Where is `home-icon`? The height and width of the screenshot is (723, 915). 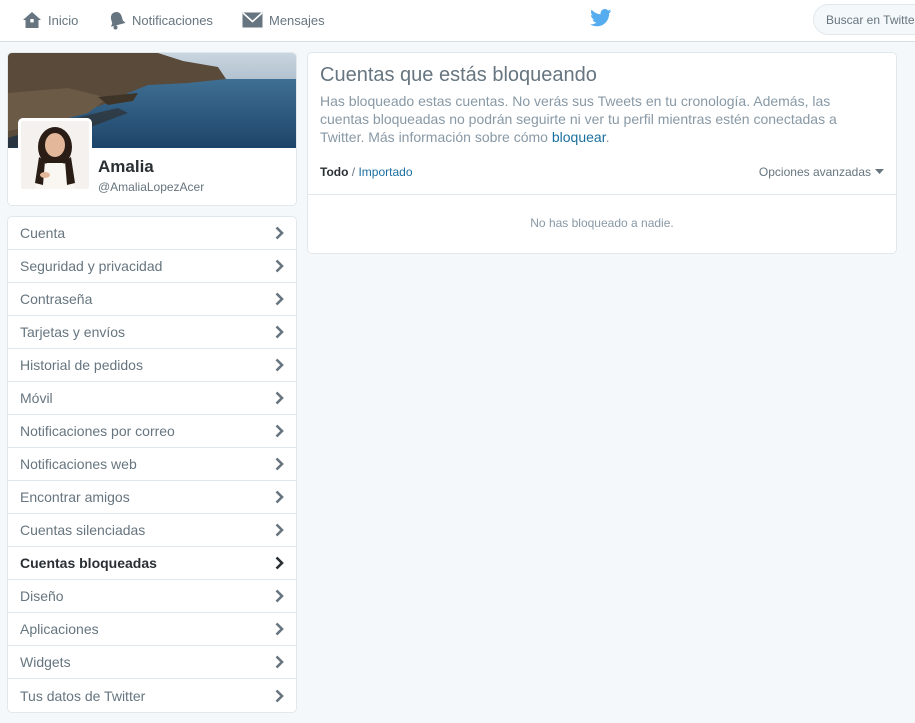
home-icon is located at coordinates (32, 20).